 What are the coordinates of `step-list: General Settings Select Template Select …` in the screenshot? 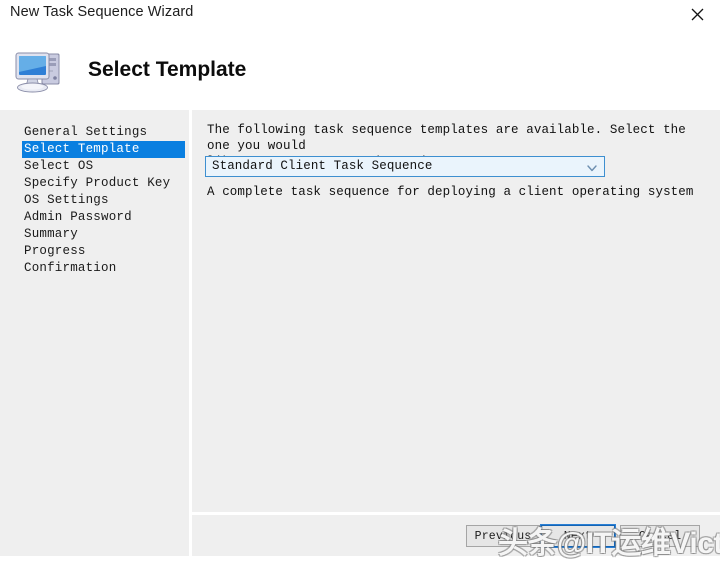 It's located at (103, 200).